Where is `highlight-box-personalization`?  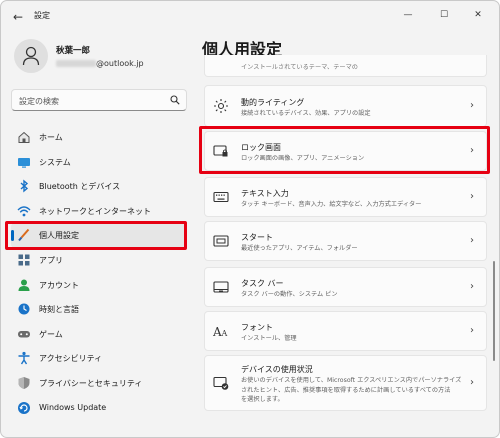 highlight-box-personalization is located at coordinates (96, 235).